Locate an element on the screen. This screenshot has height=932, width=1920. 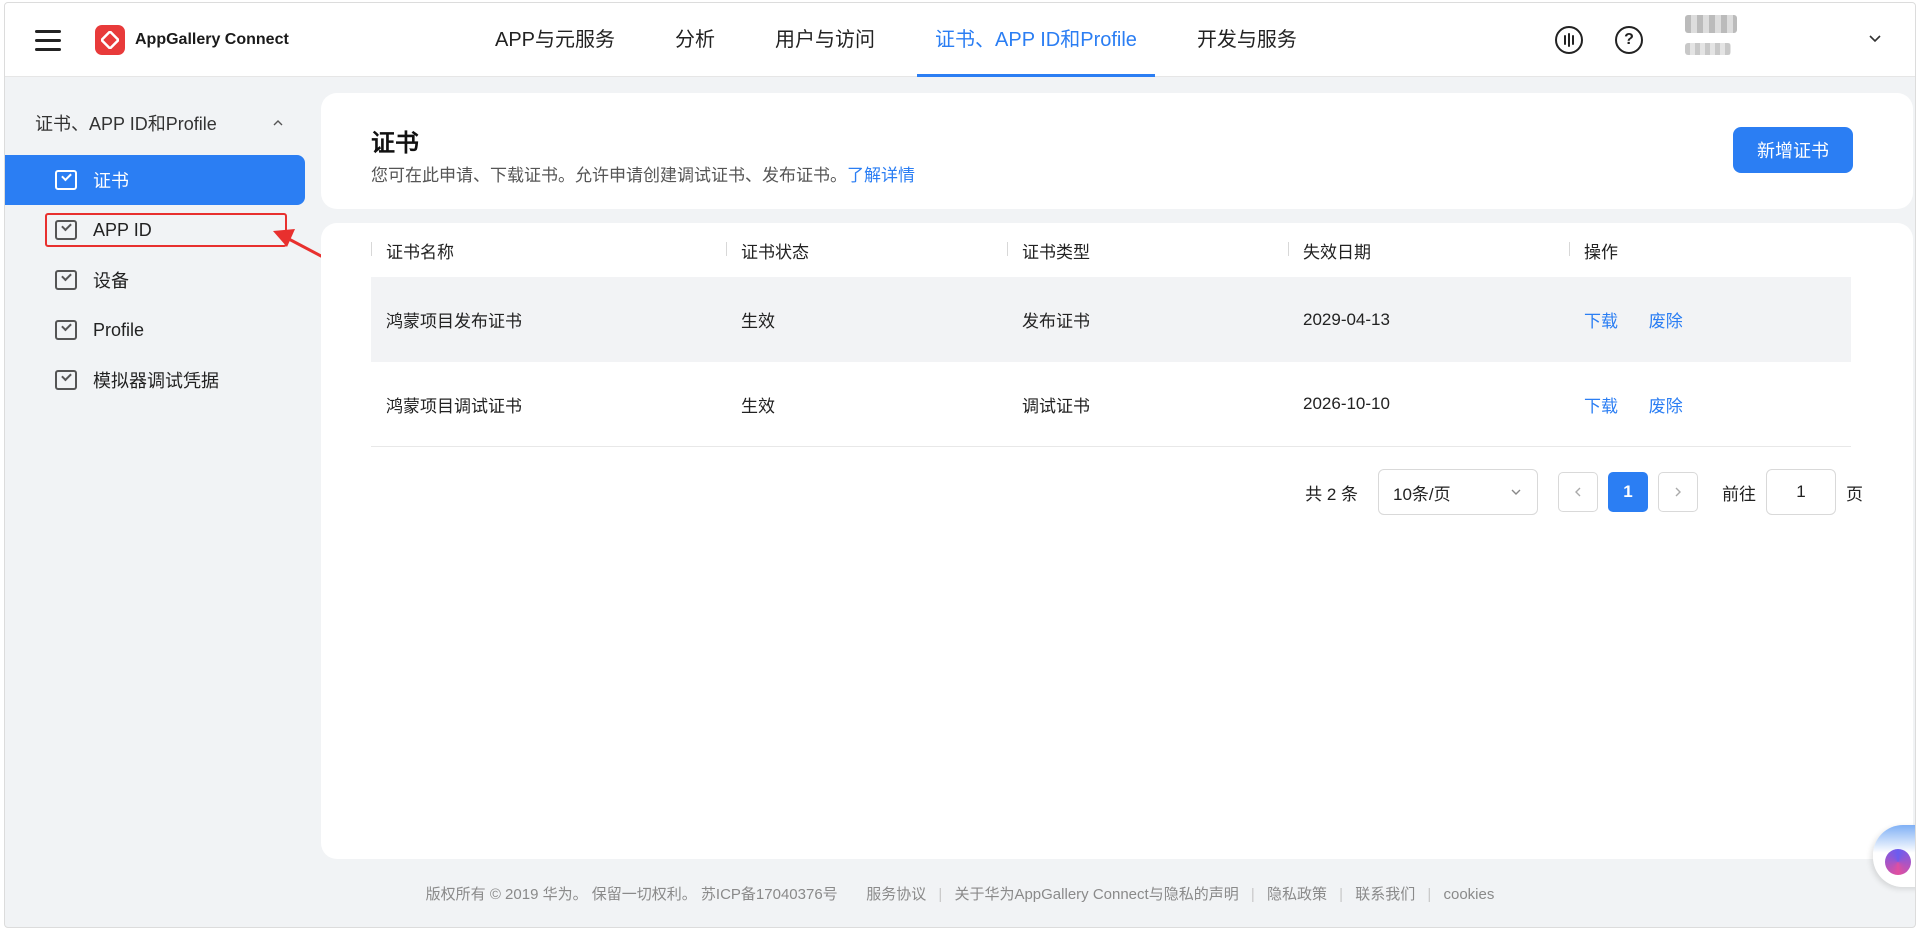
sidebar-group-header: 证书、APP ID和Profile is located at coordinates (160, 123).